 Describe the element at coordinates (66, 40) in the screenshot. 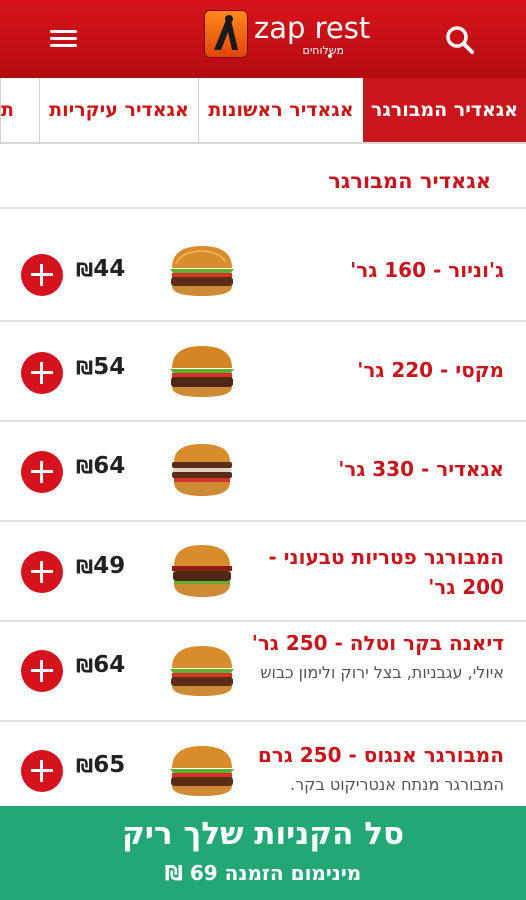

I see `hamburger-menu-icon` at that location.